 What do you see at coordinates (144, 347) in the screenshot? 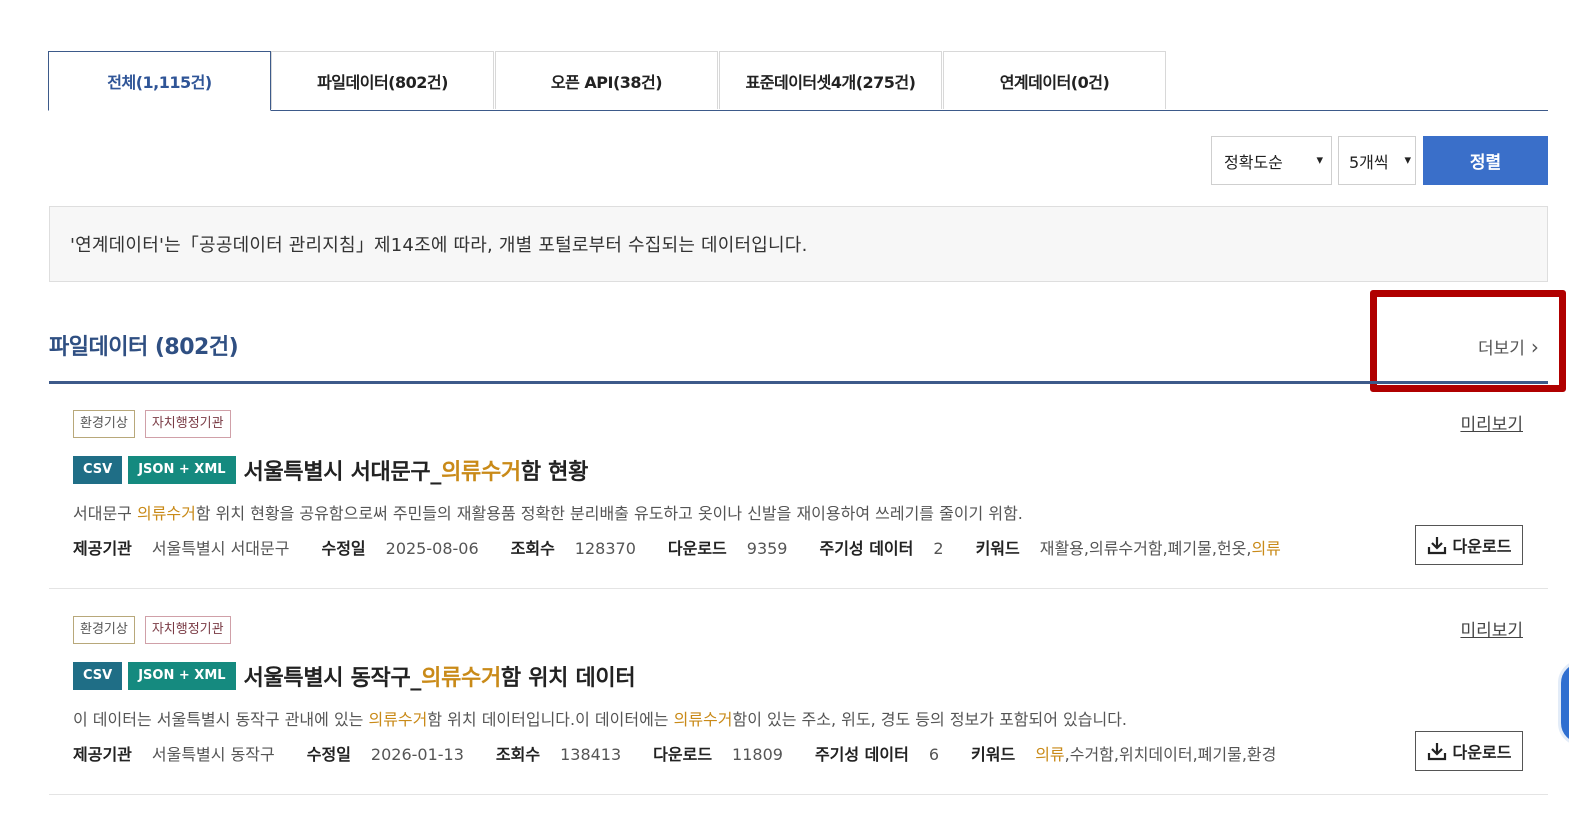
I see `section-title: 파일데이터 (802건)` at bounding box center [144, 347].